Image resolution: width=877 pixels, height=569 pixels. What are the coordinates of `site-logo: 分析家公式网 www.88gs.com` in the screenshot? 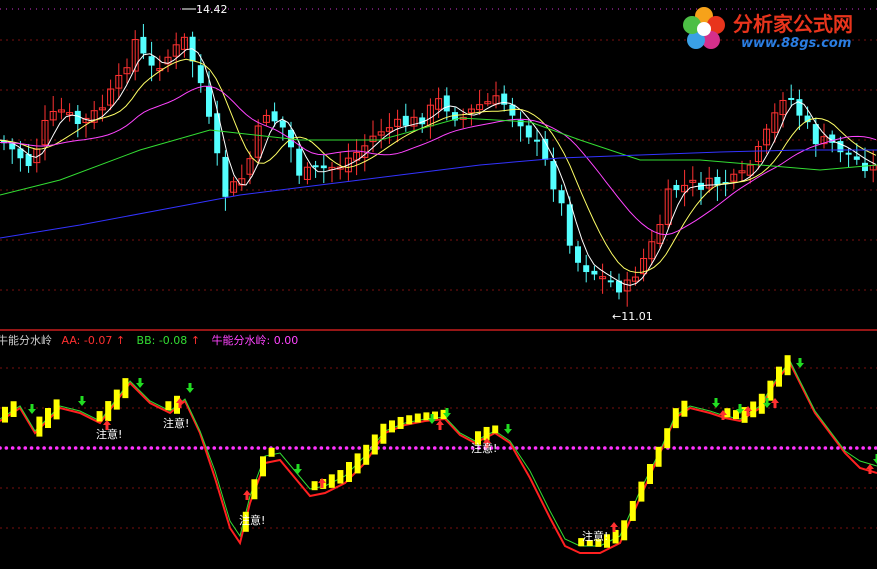 It's located at (774, 30).